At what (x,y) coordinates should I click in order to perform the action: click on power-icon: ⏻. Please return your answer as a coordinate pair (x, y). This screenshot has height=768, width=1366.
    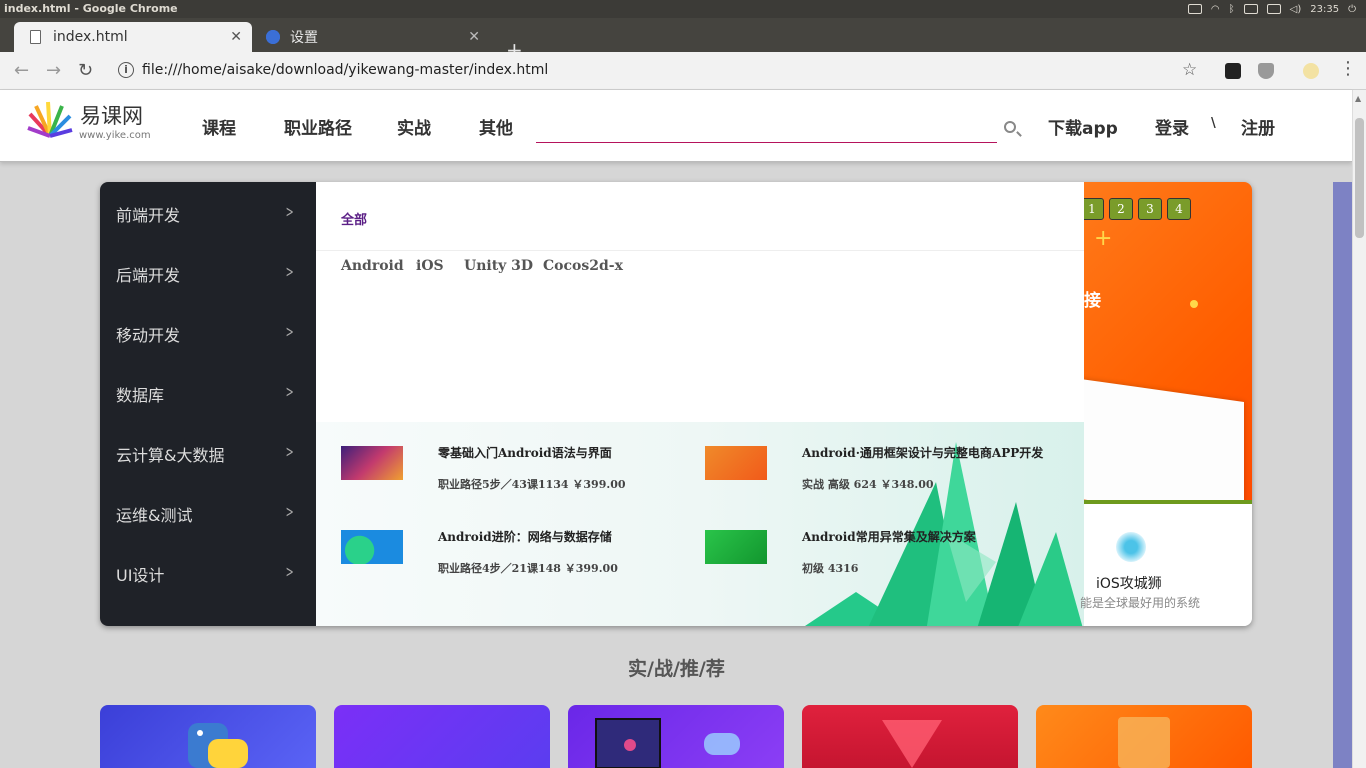
    Looking at the image, I should click on (1352, 9).